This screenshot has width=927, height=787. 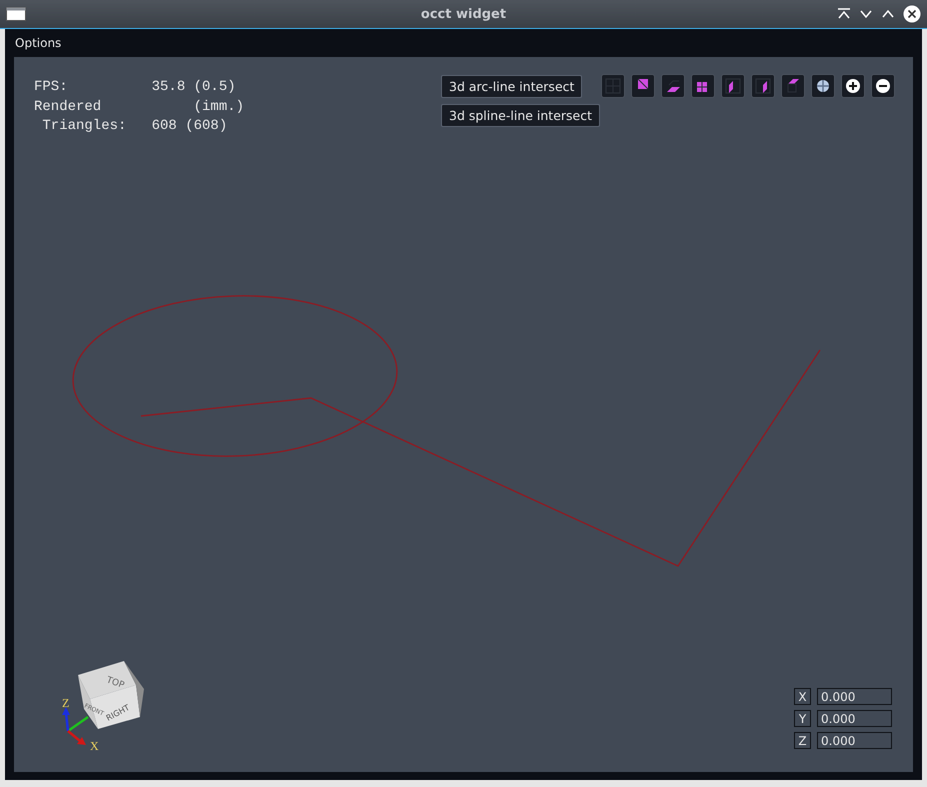 I want to click on axis-label: Z, so click(x=802, y=740).